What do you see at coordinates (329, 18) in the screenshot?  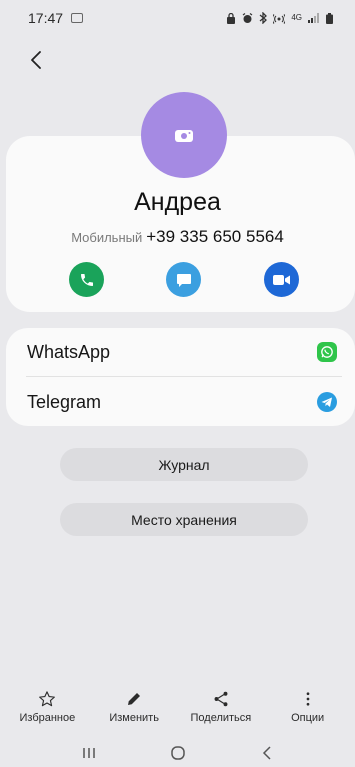 I see `battery-icon` at bounding box center [329, 18].